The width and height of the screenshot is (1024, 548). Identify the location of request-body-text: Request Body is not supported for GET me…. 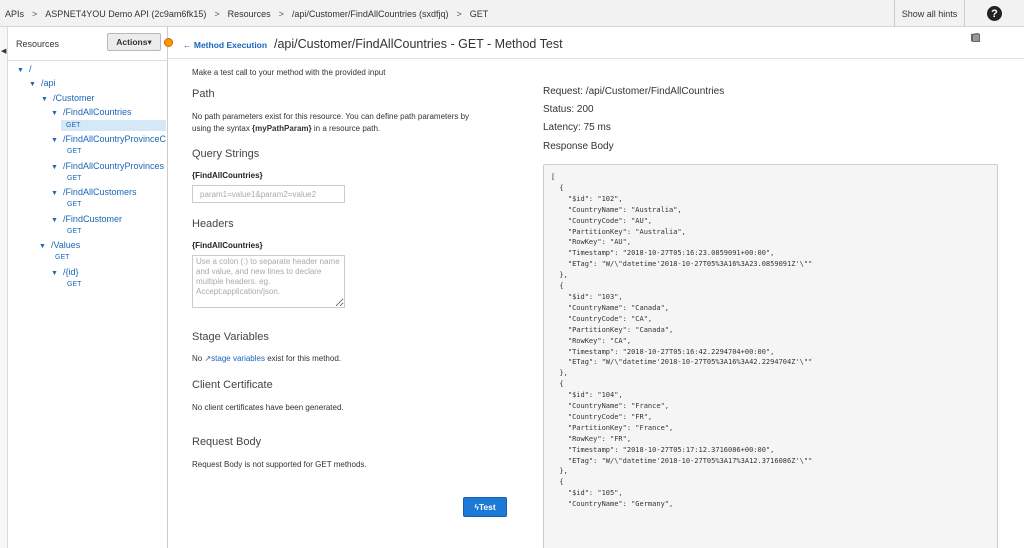
(279, 464).